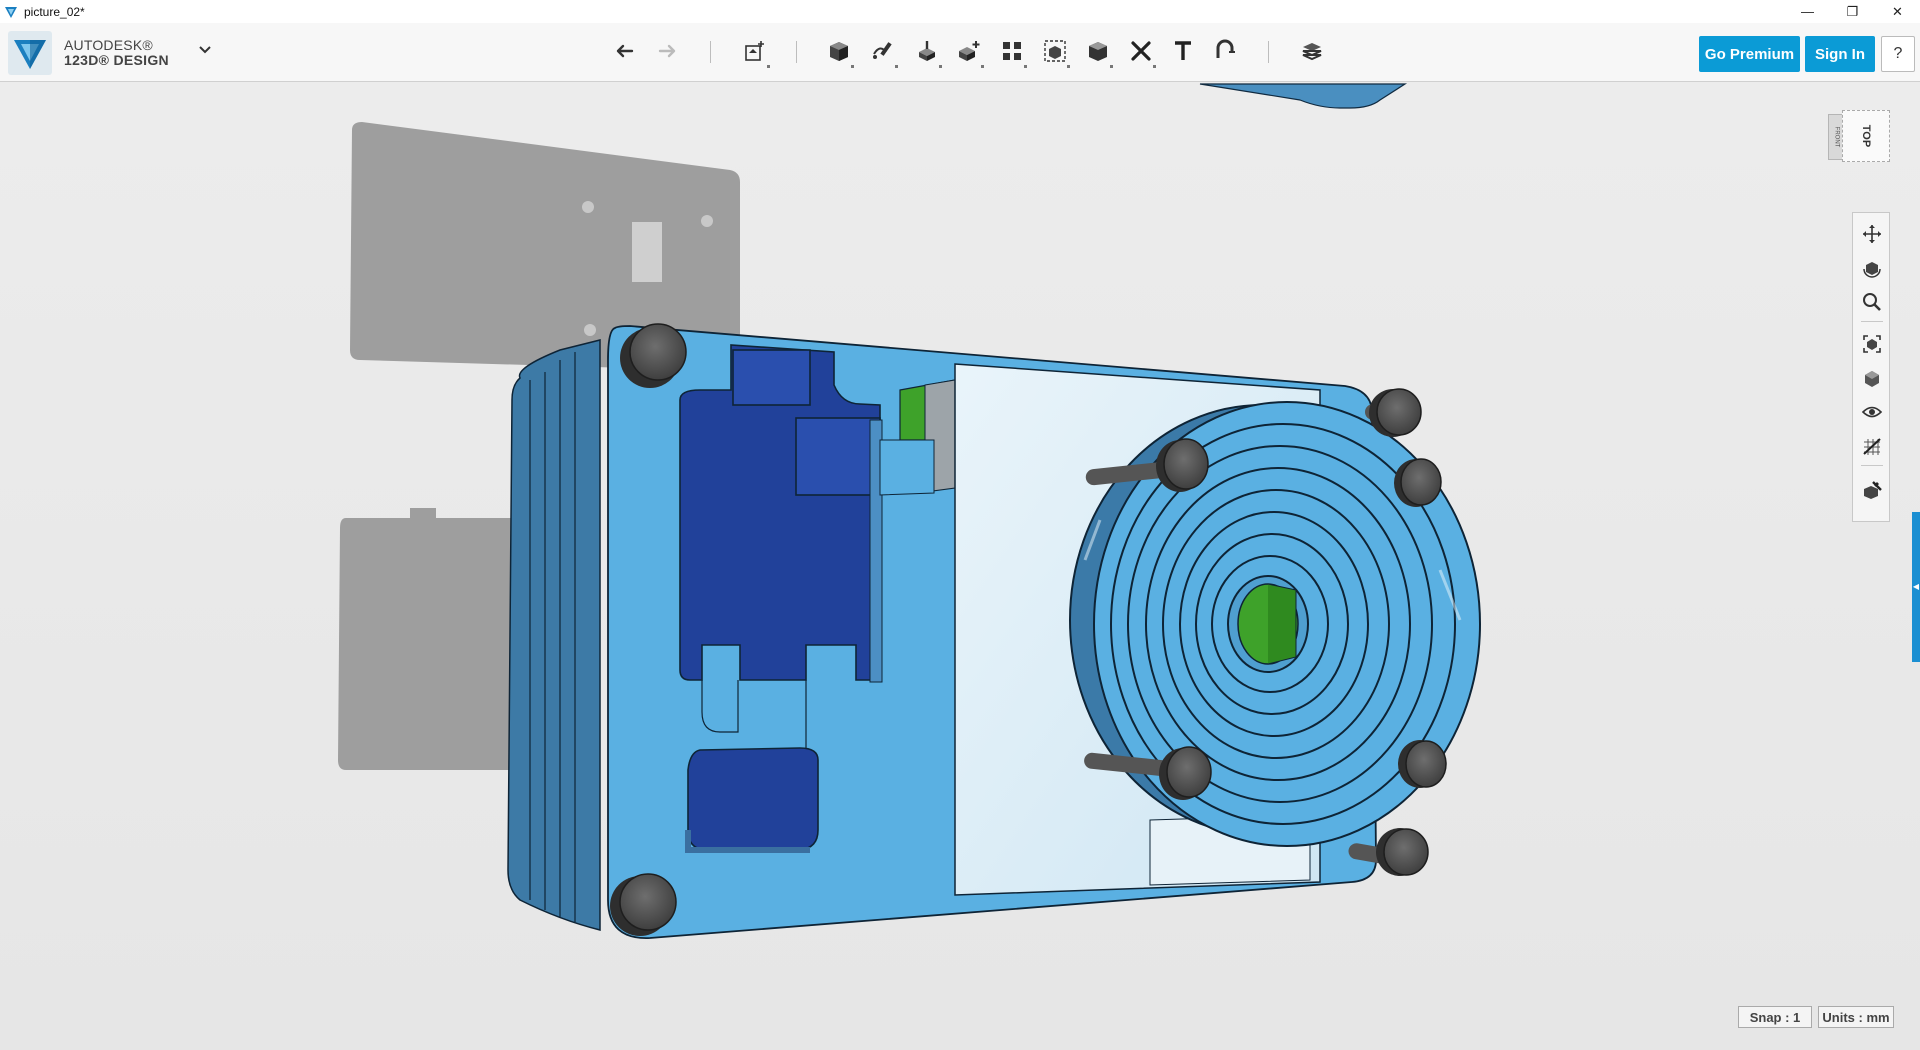 The width and height of the screenshot is (1920, 1050). I want to click on zoom-icon, so click(1872, 302).